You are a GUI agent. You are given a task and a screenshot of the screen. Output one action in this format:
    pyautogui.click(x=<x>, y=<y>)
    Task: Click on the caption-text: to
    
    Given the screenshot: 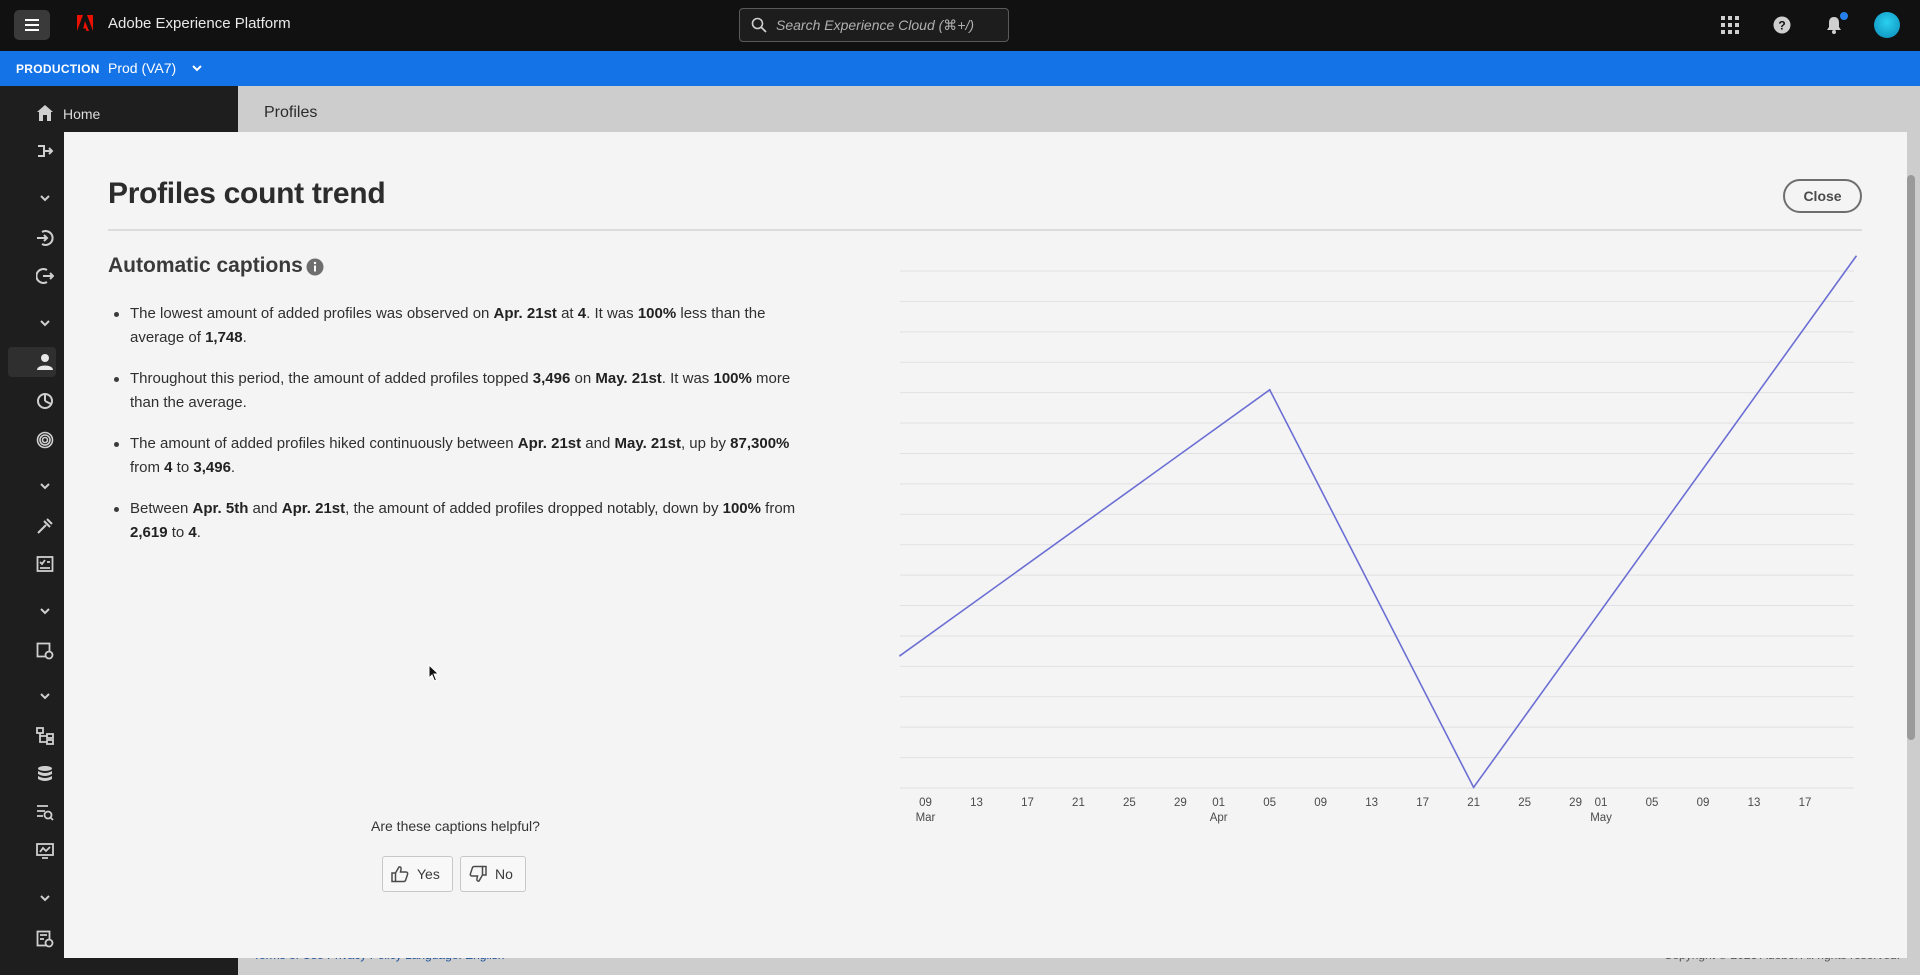 What is the action you would take?
    pyautogui.click(x=183, y=467)
    